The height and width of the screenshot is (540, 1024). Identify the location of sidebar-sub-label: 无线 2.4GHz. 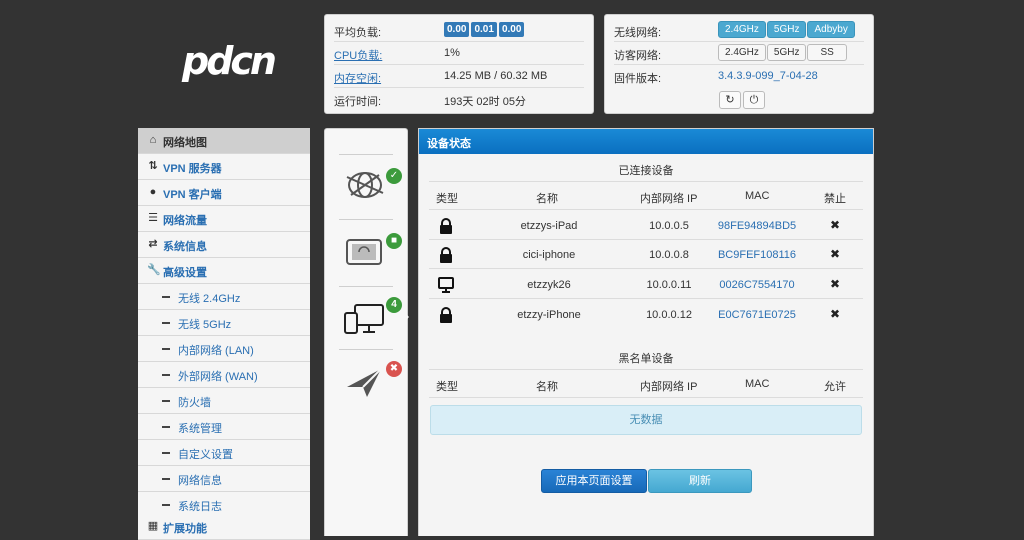
(209, 299).